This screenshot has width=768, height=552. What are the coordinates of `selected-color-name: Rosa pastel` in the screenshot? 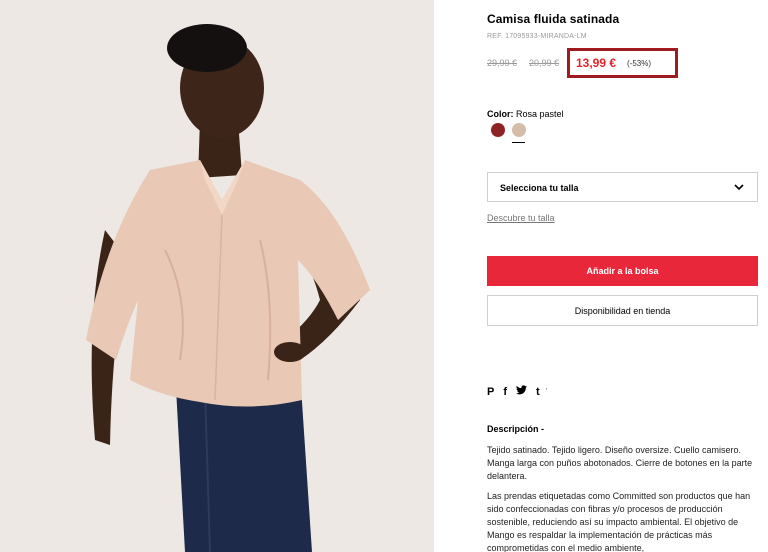 It's located at (540, 114).